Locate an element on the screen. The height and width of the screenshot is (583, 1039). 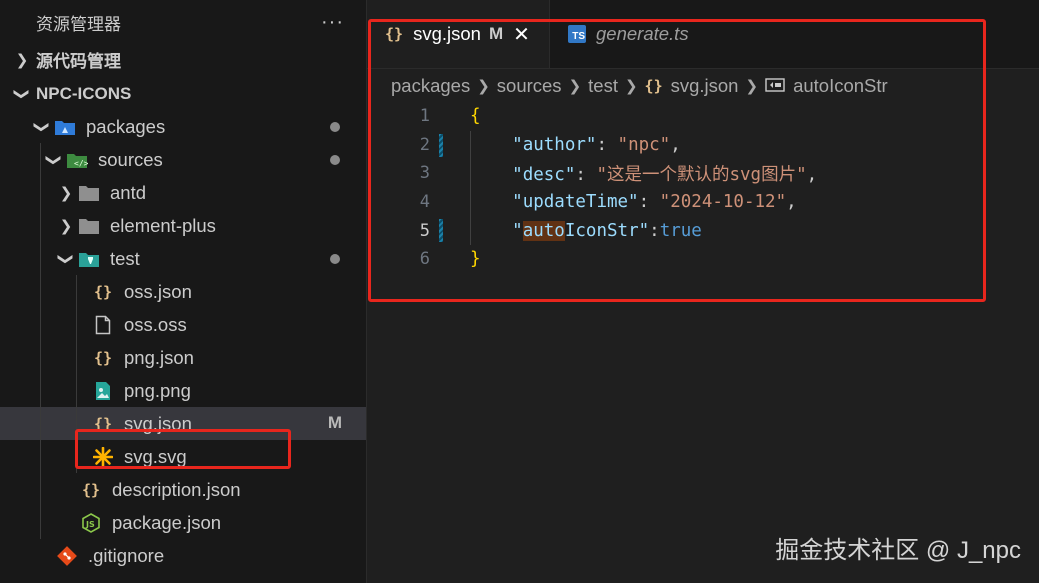
project-section: ❯ NPC-ICONS is located at coordinates (183, 93).